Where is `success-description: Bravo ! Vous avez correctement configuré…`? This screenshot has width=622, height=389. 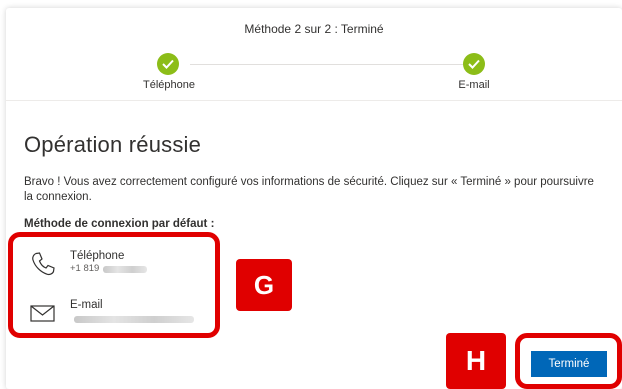 success-description: Bravo ! Vous avez correctement configuré… is located at coordinates (309, 189).